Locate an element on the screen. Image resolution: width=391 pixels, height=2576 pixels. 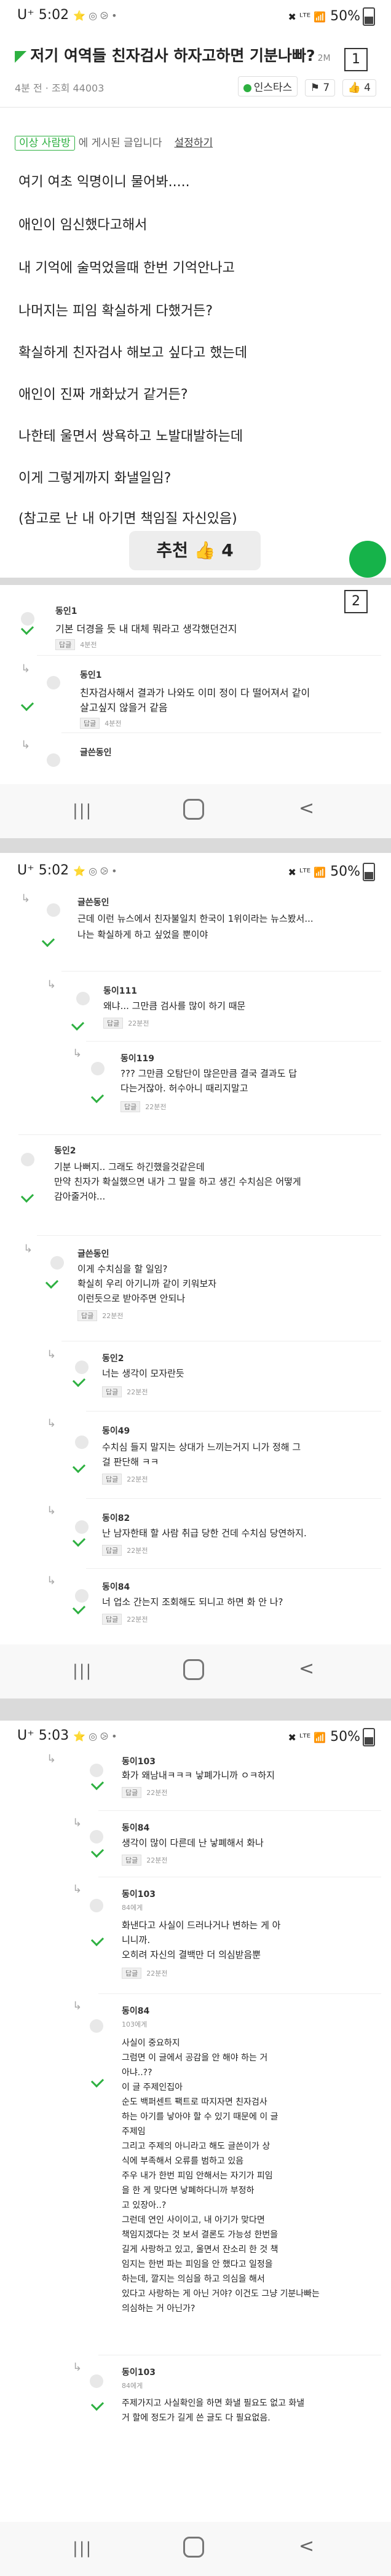
recommend-button: 추천 👍 4 is located at coordinates (195, 550).